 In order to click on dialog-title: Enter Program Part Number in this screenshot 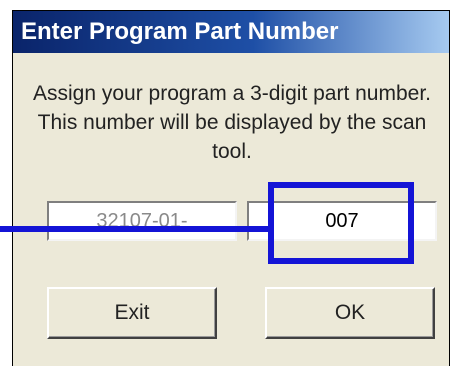, I will do `click(231, 32)`.